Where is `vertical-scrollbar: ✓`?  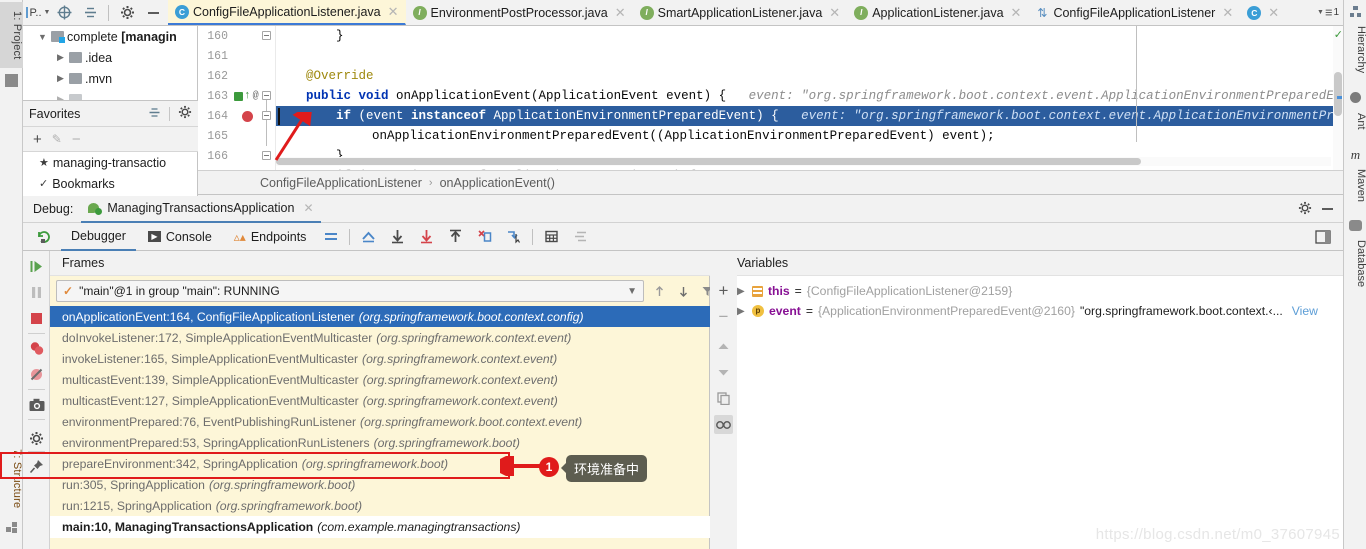 vertical-scrollbar: ✓ is located at coordinates (1338, 98).